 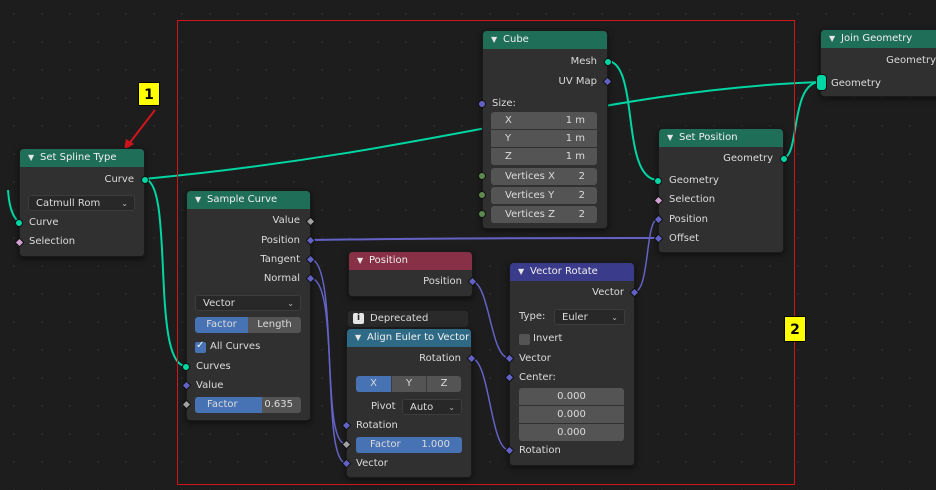 I want to click on all-curves-checkbox: ✓, so click(x=200, y=346).